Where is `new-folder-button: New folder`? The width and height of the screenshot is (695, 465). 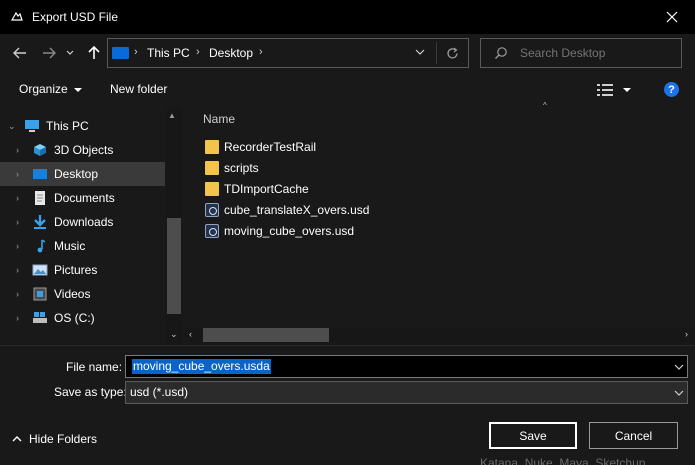
new-folder-button: New folder is located at coordinates (138, 89).